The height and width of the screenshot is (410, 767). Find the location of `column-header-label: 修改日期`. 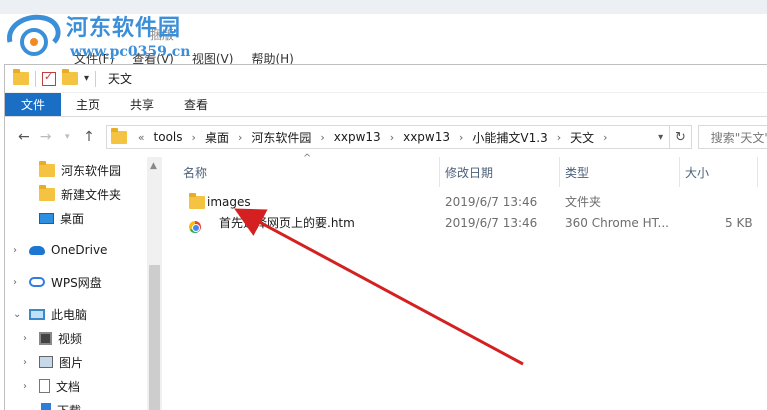

column-header-label: 修改日期 is located at coordinates (469, 172).